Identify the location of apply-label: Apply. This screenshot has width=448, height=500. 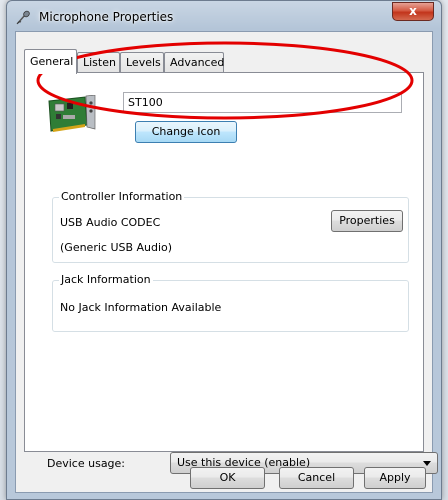
(395, 477).